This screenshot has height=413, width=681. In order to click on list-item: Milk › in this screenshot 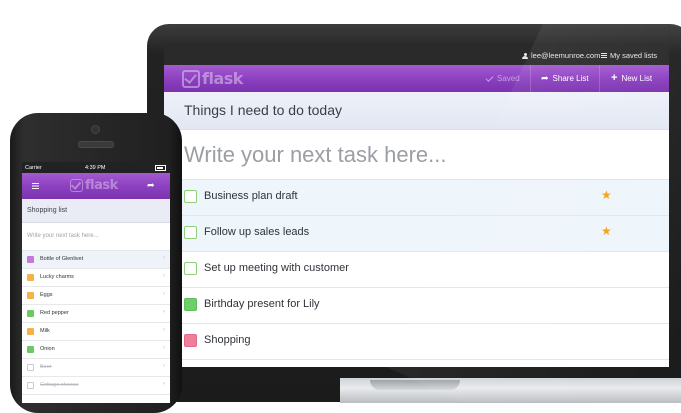, I will do `click(96, 332)`.